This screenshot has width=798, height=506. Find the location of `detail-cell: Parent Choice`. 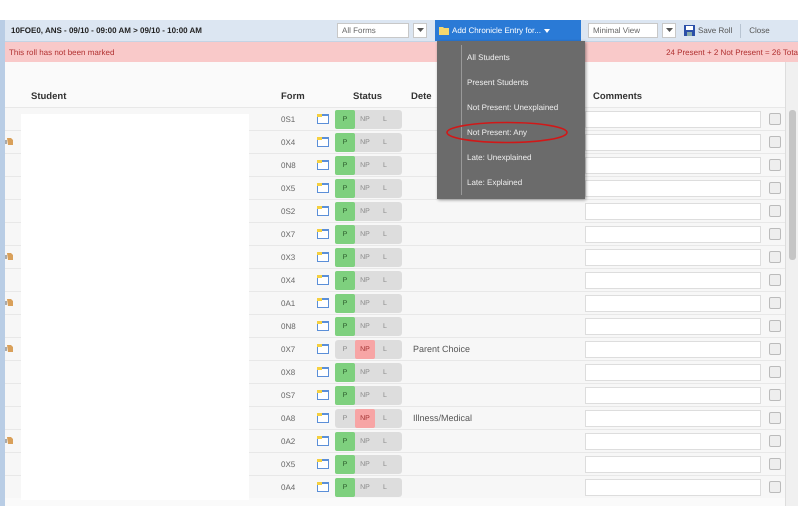

detail-cell: Parent Choice is located at coordinates (441, 349).